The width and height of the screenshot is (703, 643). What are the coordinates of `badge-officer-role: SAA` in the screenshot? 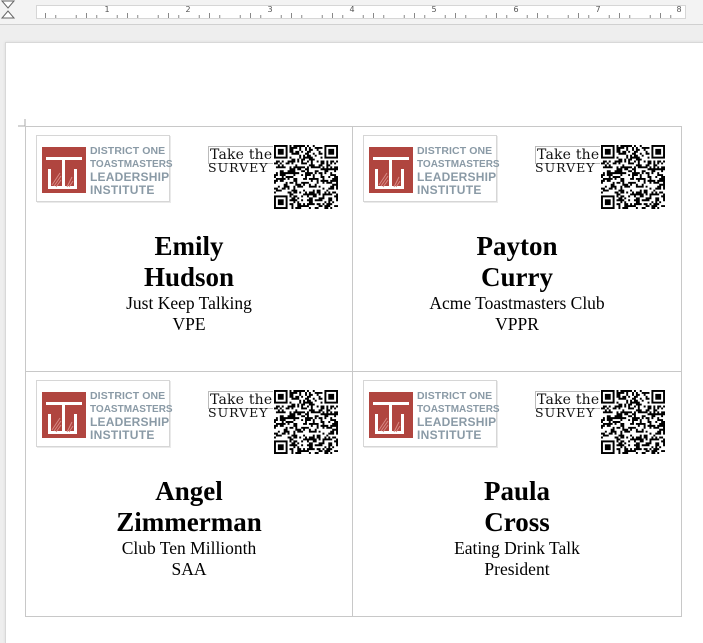 It's located at (189, 569).